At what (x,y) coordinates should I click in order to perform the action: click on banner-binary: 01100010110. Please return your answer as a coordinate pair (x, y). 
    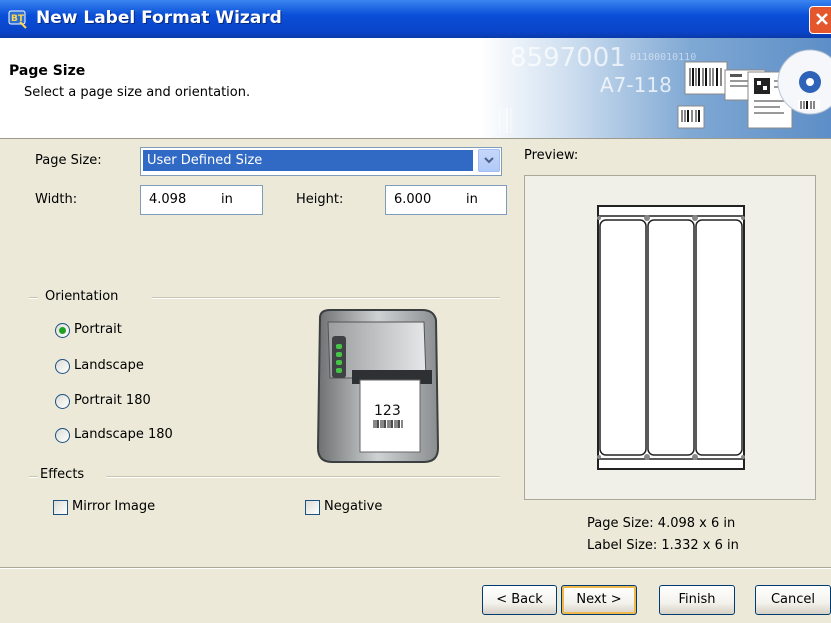
    Looking at the image, I should click on (663, 57).